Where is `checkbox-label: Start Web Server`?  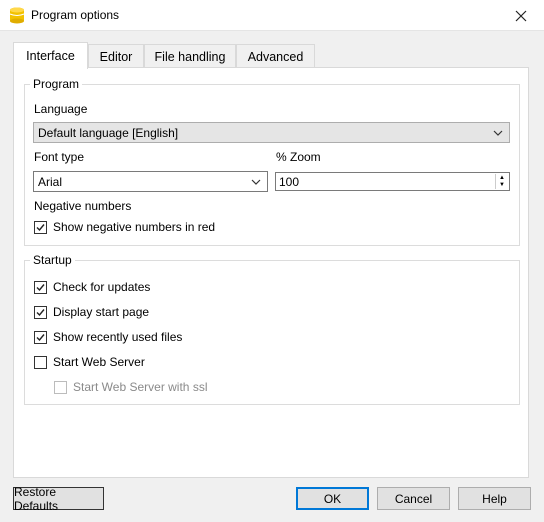
checkbox-label: Start Web Server is located at coordinates (99, 362).